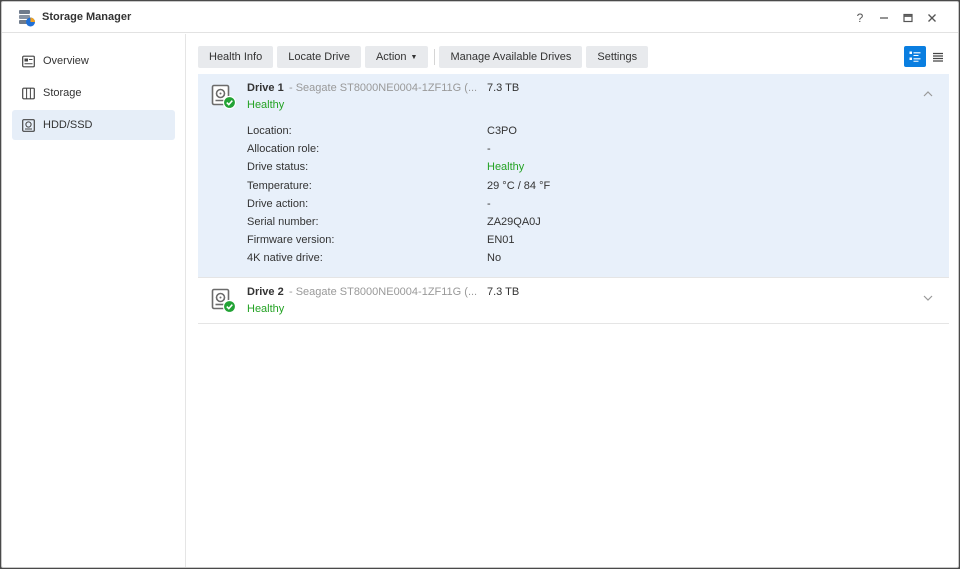 The height and width of the screenshot is (569, 960). What do you see at coordinates (66, 61) in the screenshot?
I see `sidebar-item-label: Overview` at bounding box center [66, 61].